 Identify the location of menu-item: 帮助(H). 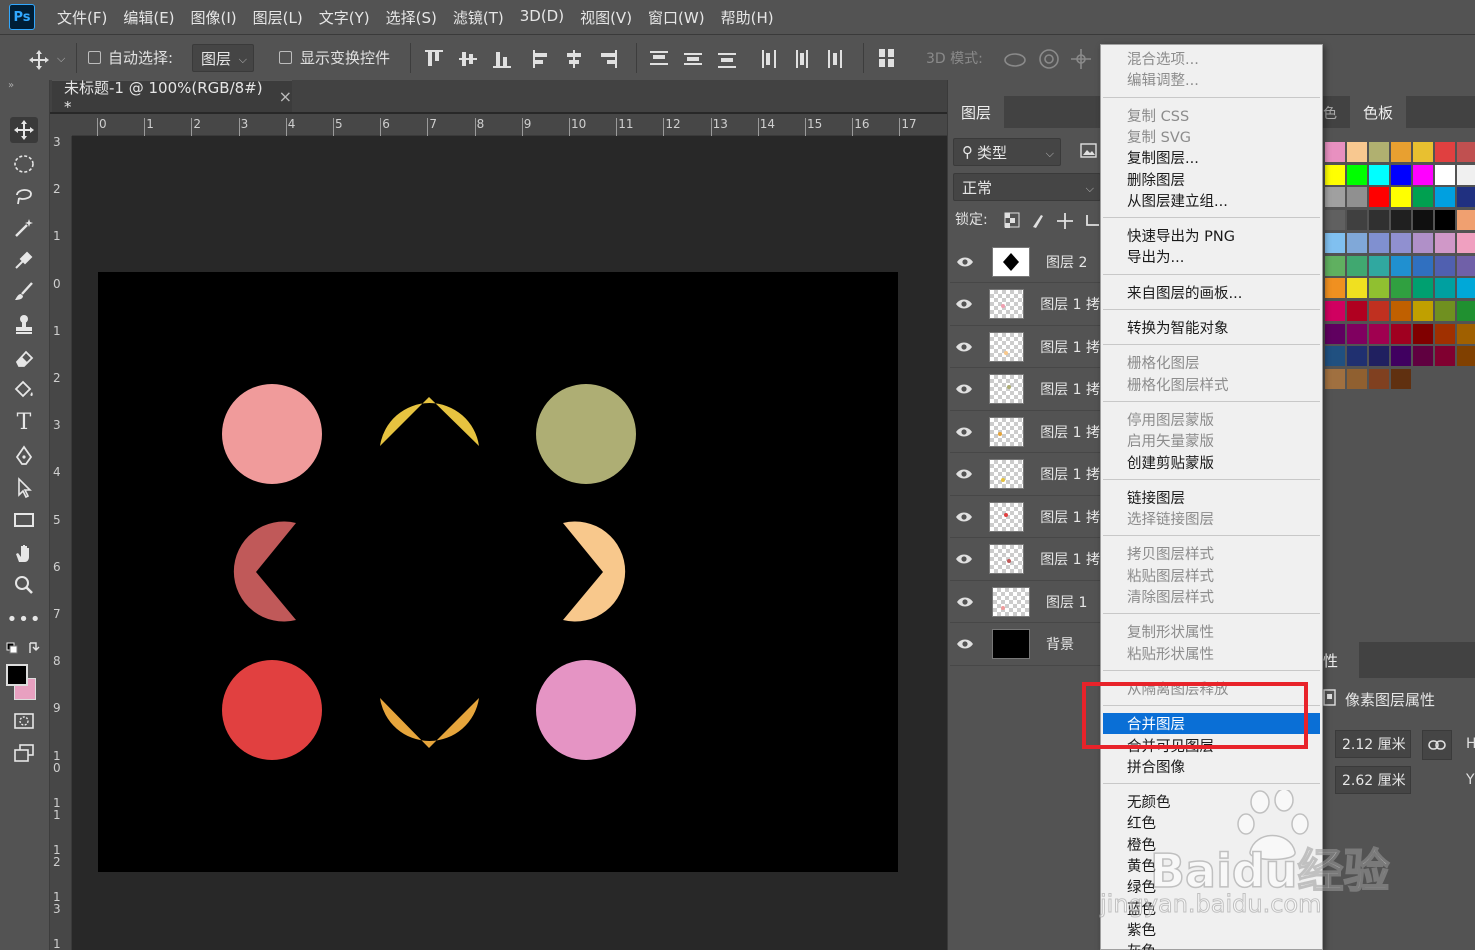
(747, 17).